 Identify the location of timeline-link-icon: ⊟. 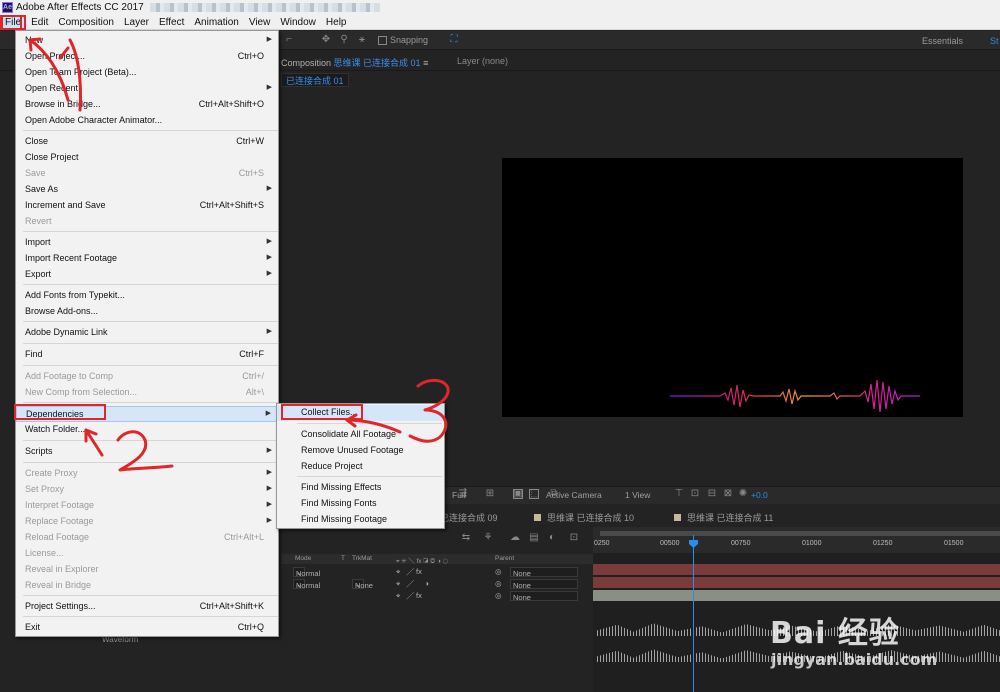
(712, 494).